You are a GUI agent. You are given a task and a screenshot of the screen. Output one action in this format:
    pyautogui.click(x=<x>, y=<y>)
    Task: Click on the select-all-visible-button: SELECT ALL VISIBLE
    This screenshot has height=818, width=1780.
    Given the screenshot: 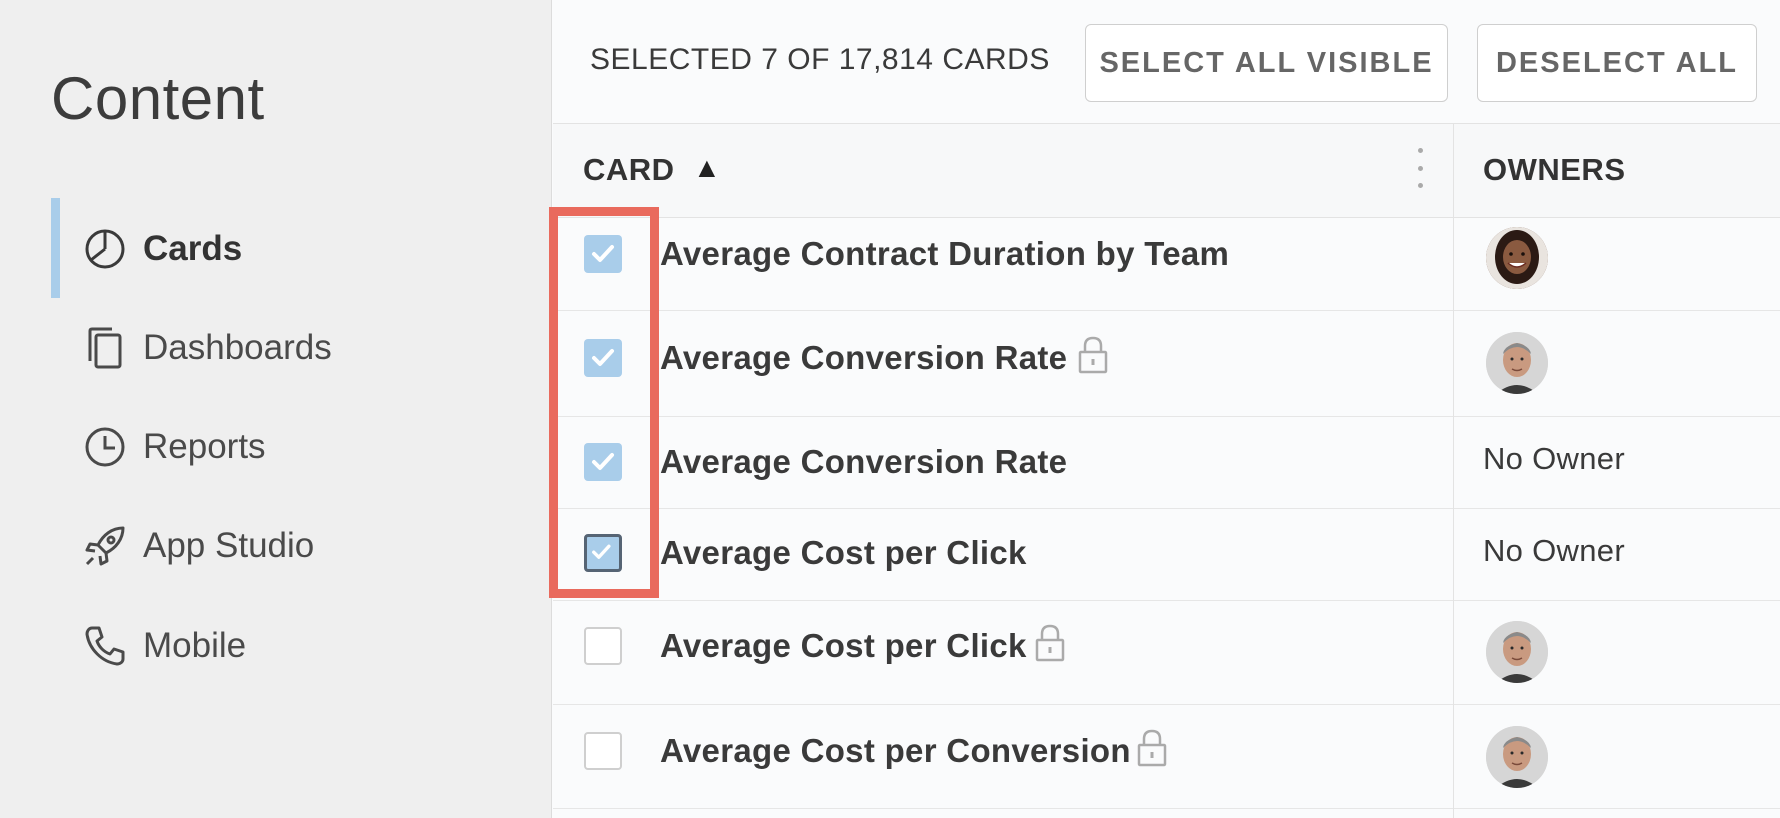 What is the action you would take?
    pyautogui.click(x=1266, y=63)
    